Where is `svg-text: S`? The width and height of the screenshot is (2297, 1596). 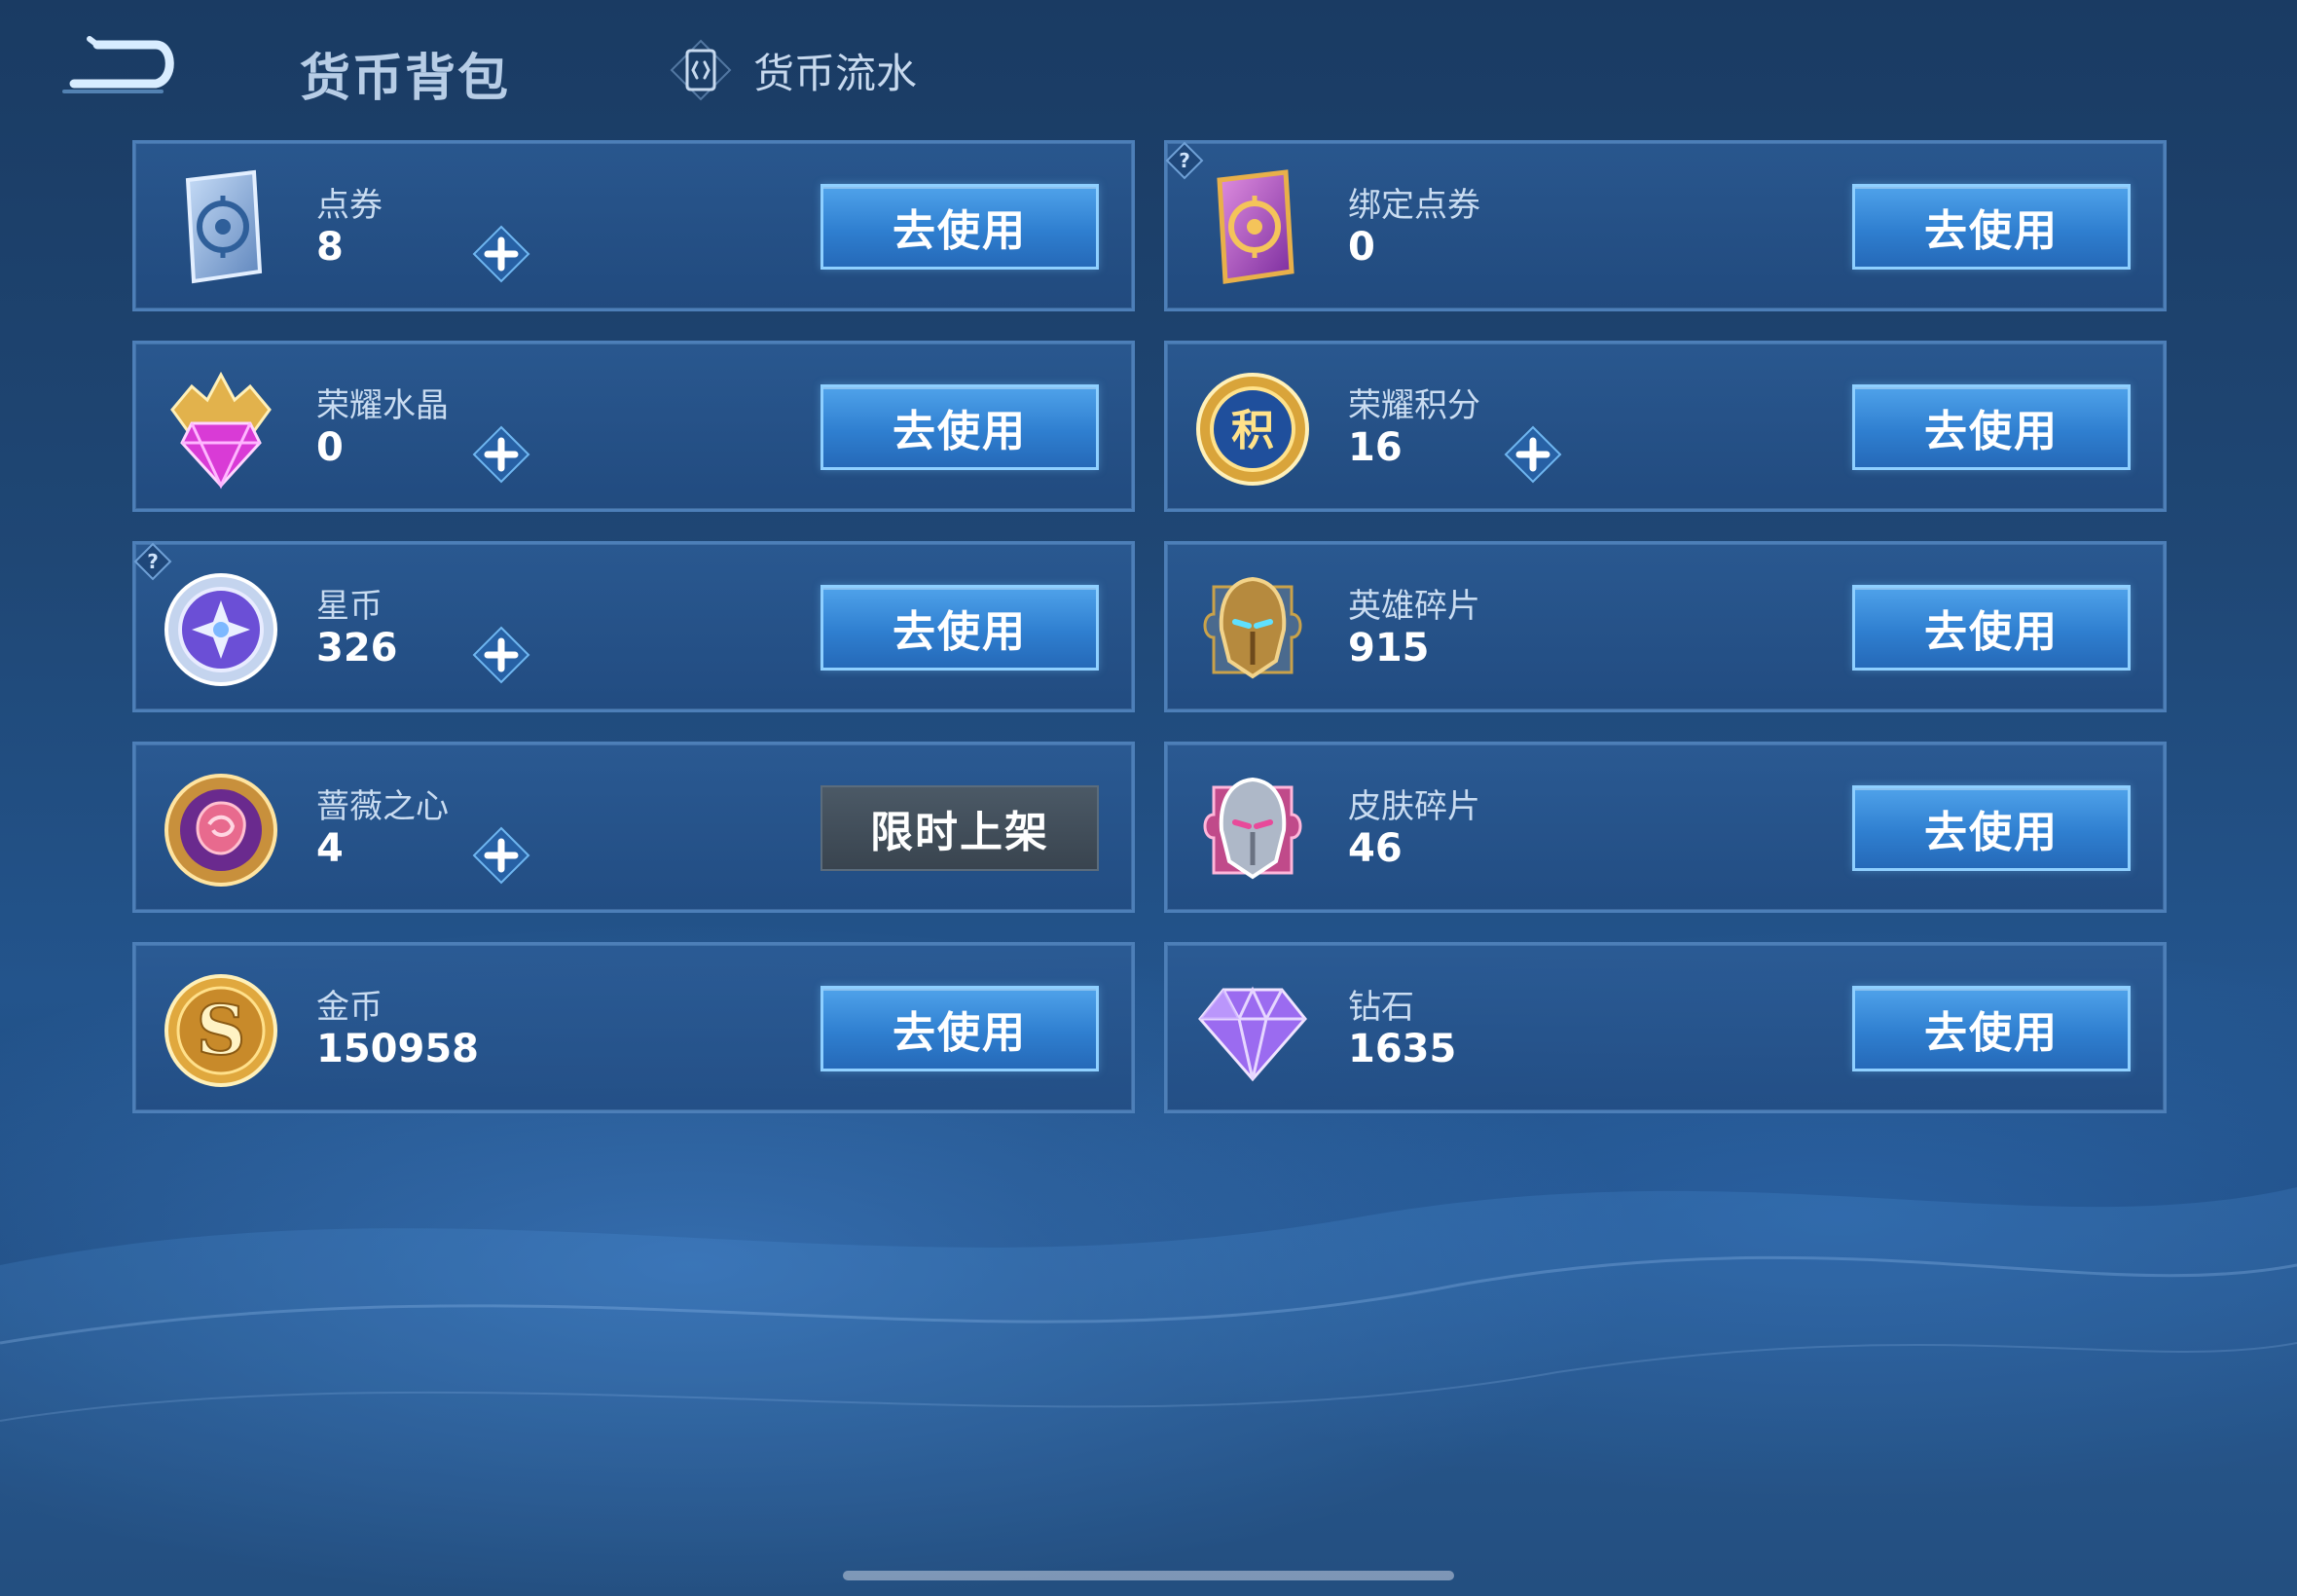
svg-text: S is located at coordinates (221, 1030).